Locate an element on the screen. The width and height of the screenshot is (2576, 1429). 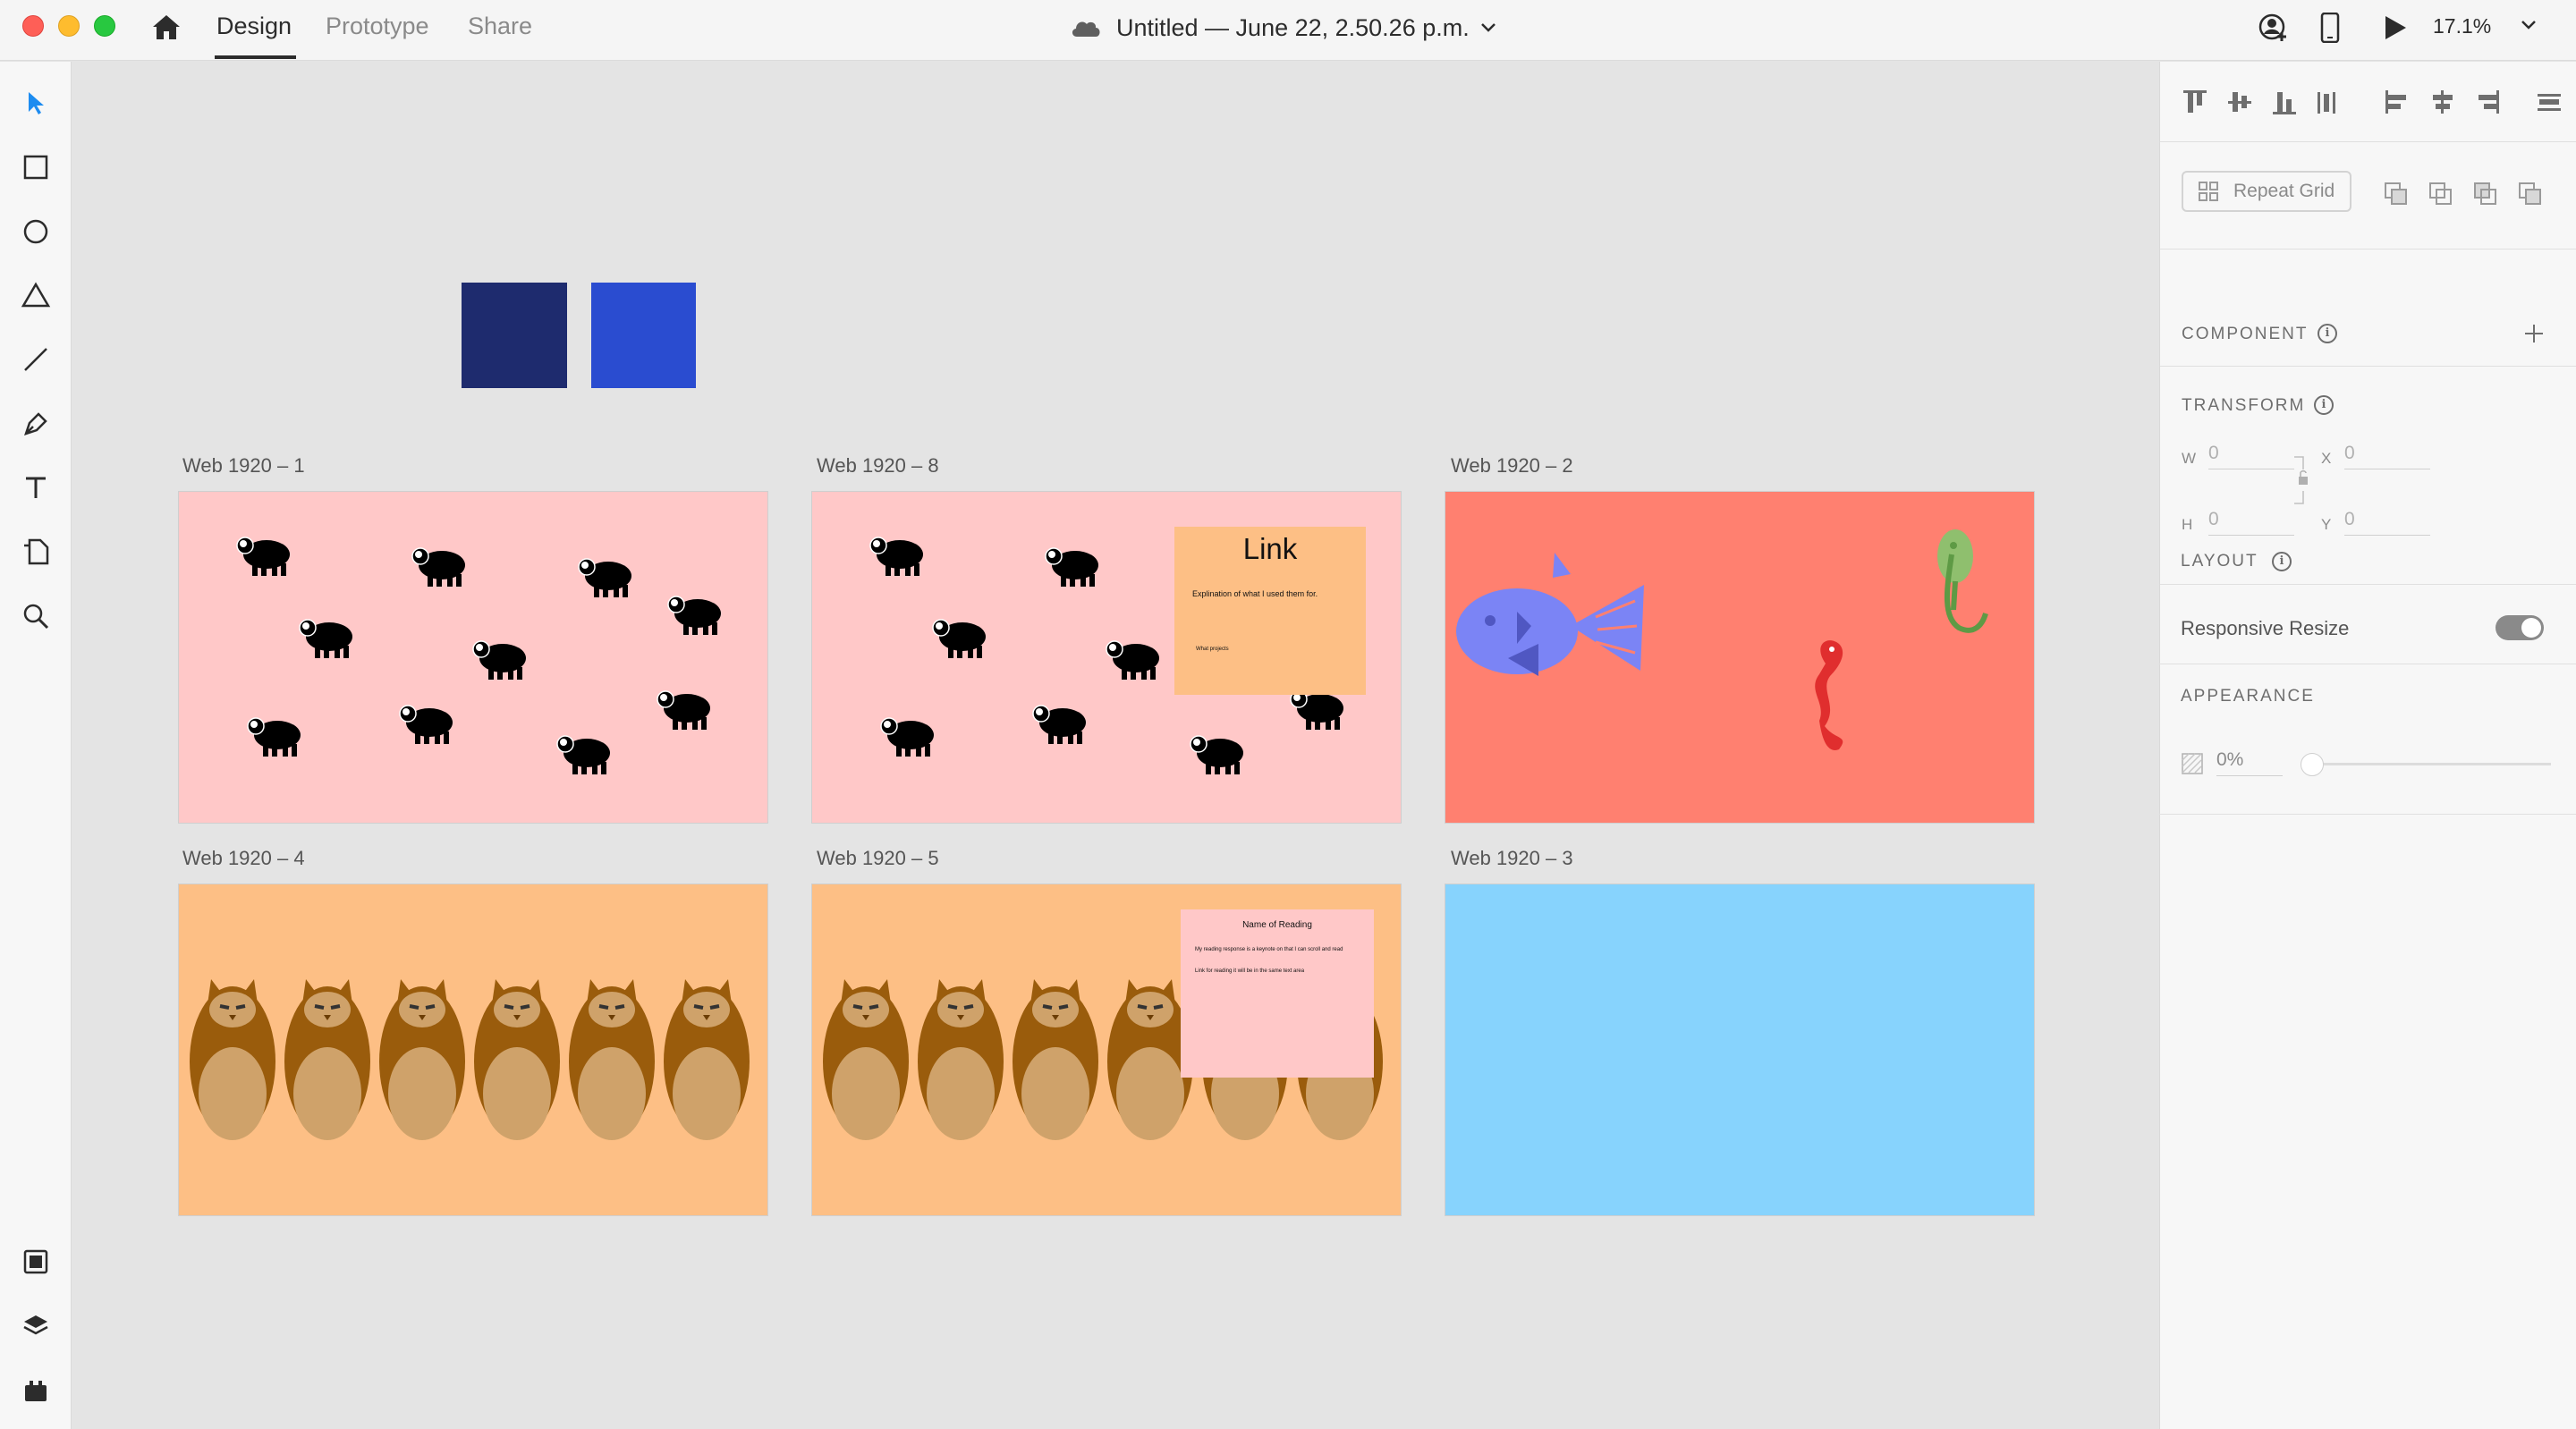
artboard-label: Web 1920 – 4 is located at coordinates (243, 858).